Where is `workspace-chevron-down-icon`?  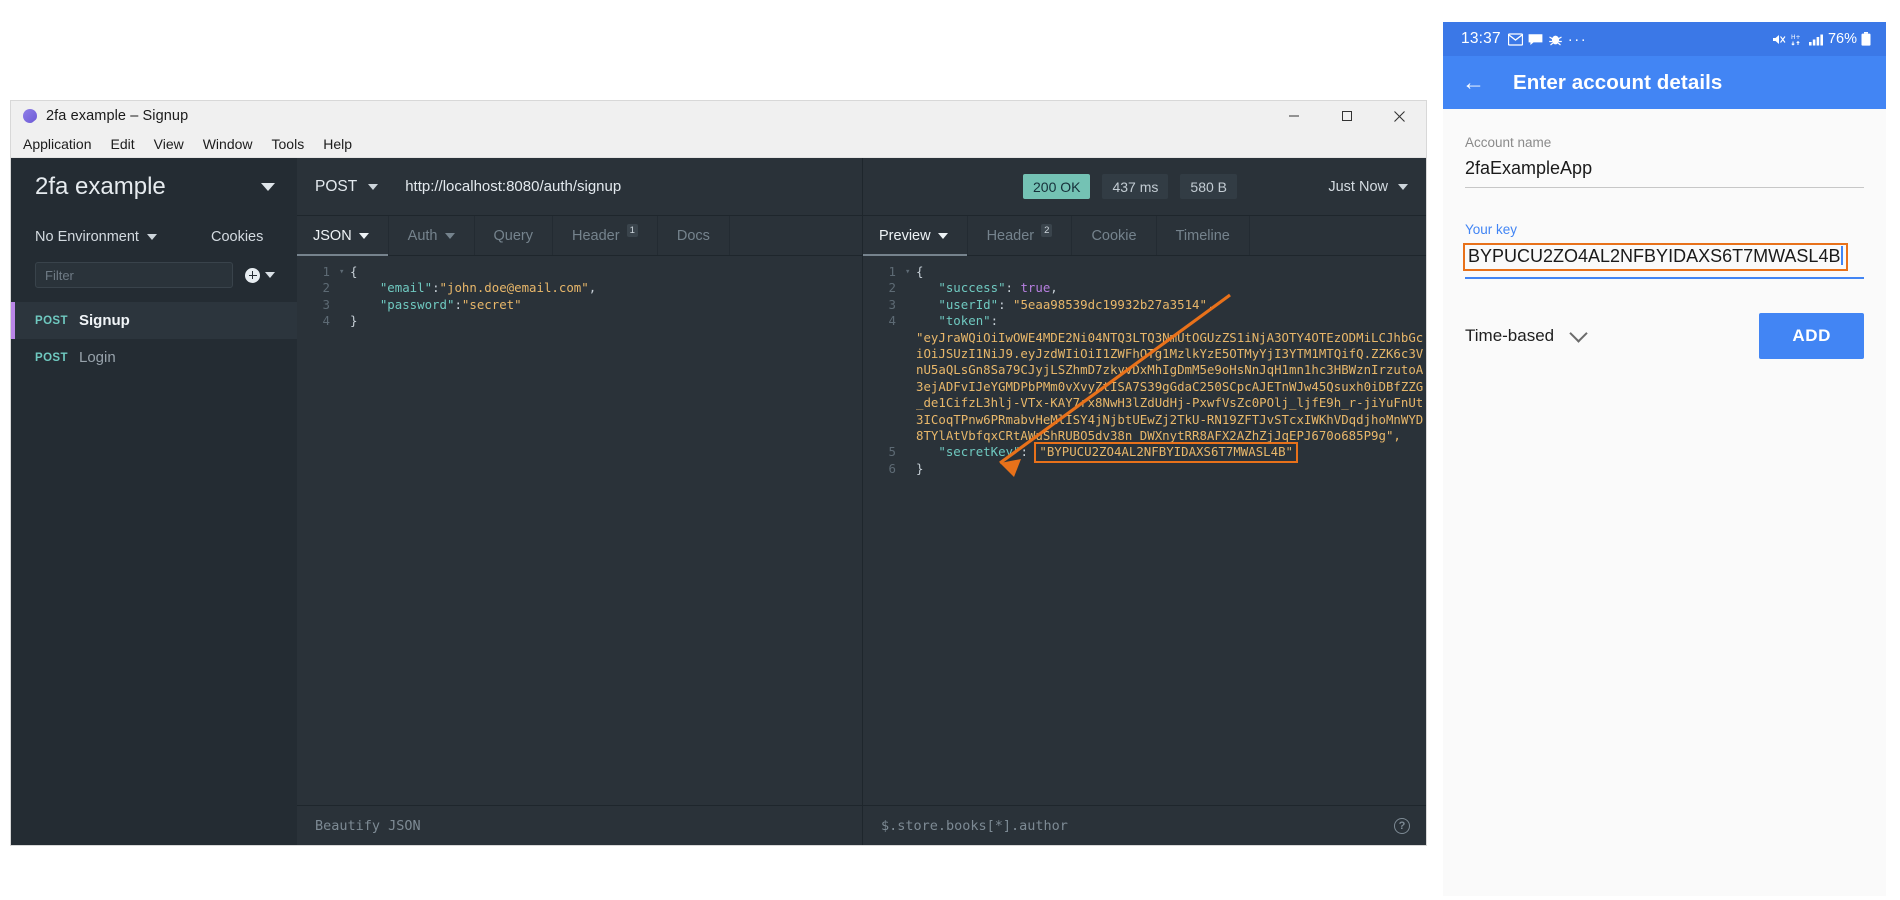
workspace-chevron-down-icon is located at coordinates (268, 187).